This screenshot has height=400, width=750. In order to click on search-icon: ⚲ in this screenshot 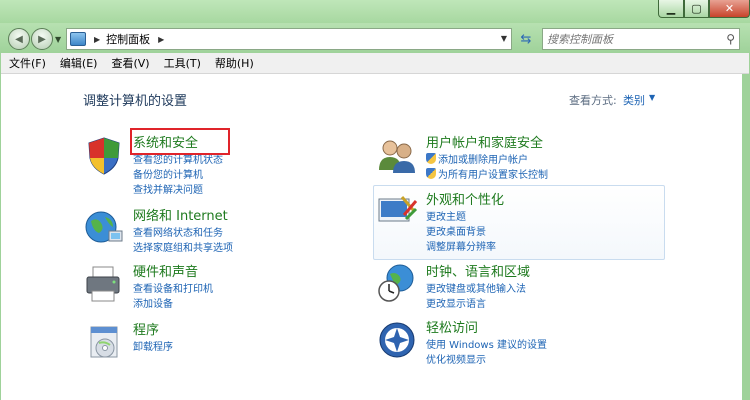, I will do `click(730, 39)`.